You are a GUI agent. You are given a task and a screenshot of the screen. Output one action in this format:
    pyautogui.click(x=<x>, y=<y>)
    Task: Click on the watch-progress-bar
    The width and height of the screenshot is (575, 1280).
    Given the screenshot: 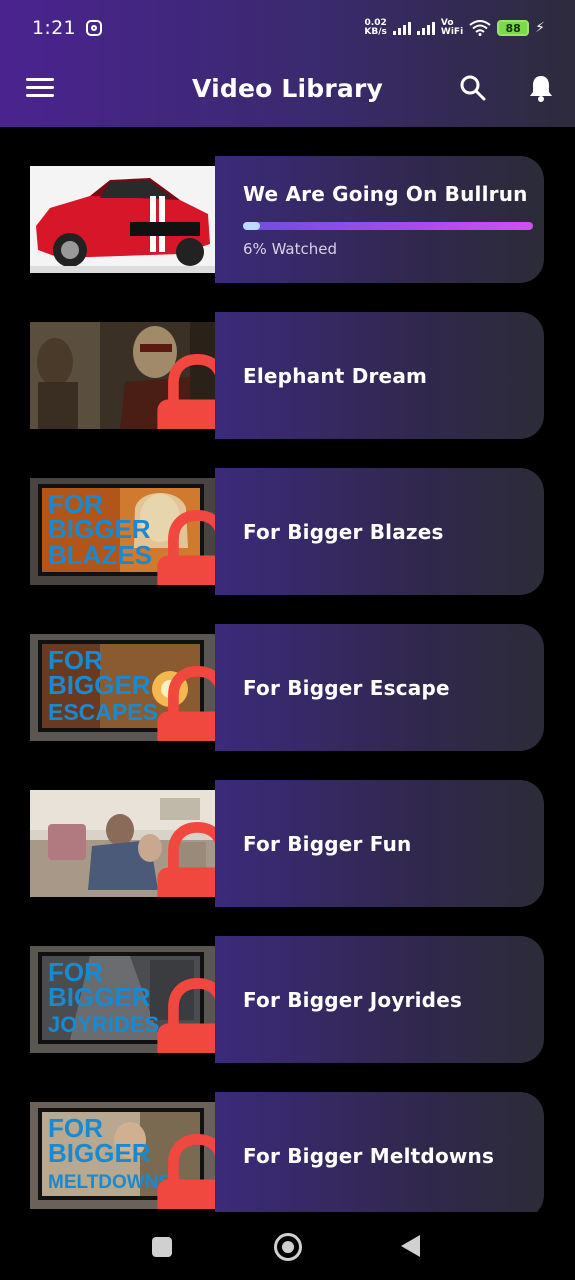 What is the action you would take?
    pyautogui.click(x=388, y=225)
    